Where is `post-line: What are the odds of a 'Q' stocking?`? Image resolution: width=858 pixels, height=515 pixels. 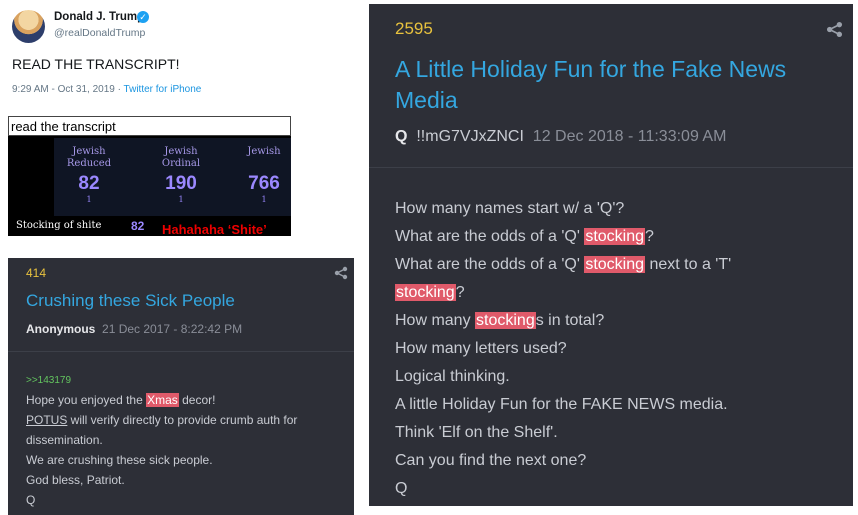
post-line: What are the odds of a 'Q' stocking? is located at coordinates (524, 237).